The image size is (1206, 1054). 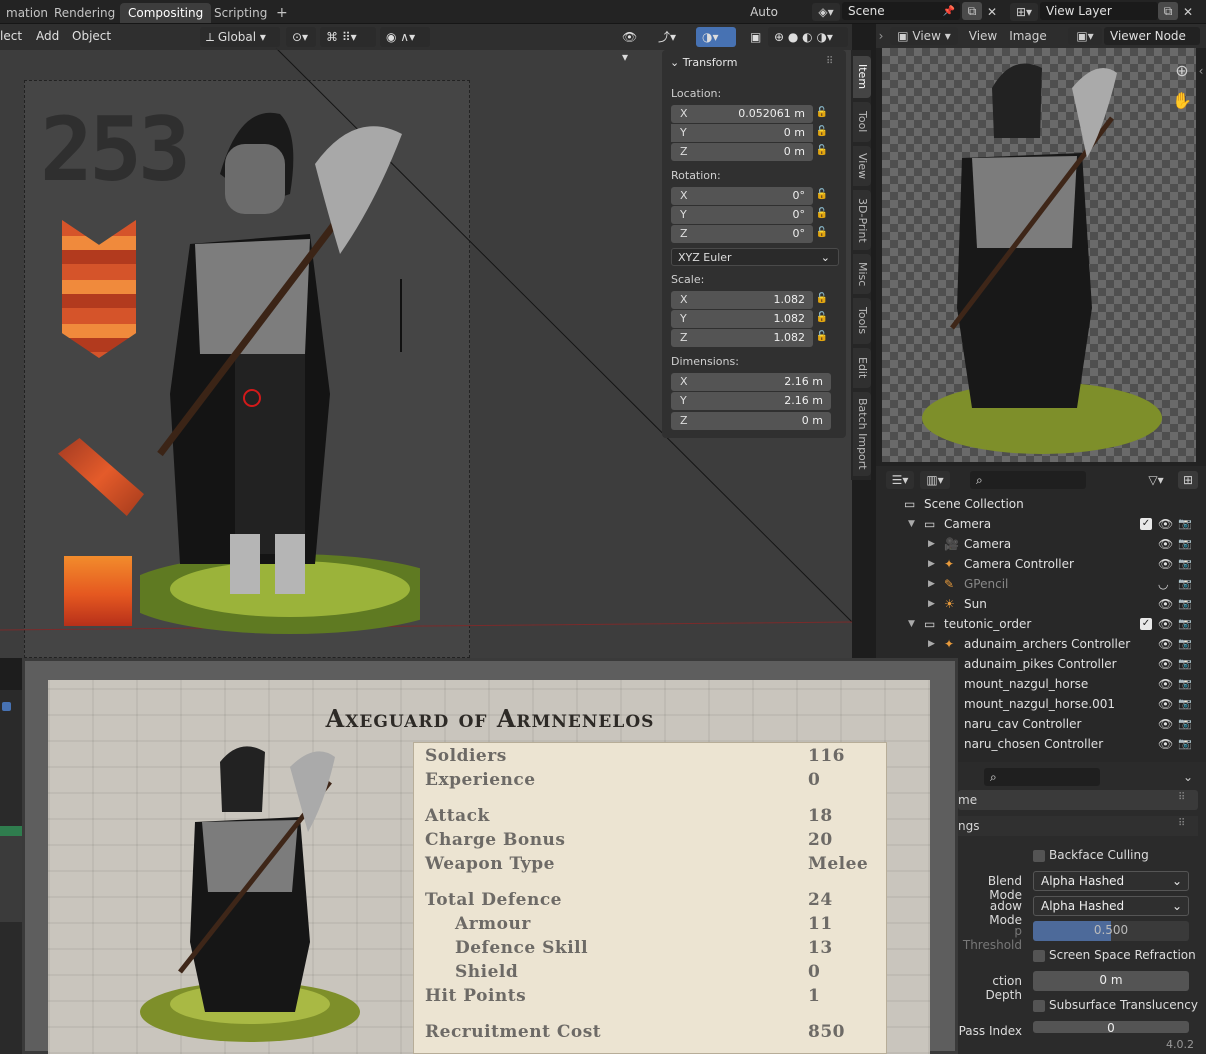 What do you see at coordinates (742, 152) in the screenshot?
I see `location-z-field: Z 0 m` at bounding box center [742, 152].